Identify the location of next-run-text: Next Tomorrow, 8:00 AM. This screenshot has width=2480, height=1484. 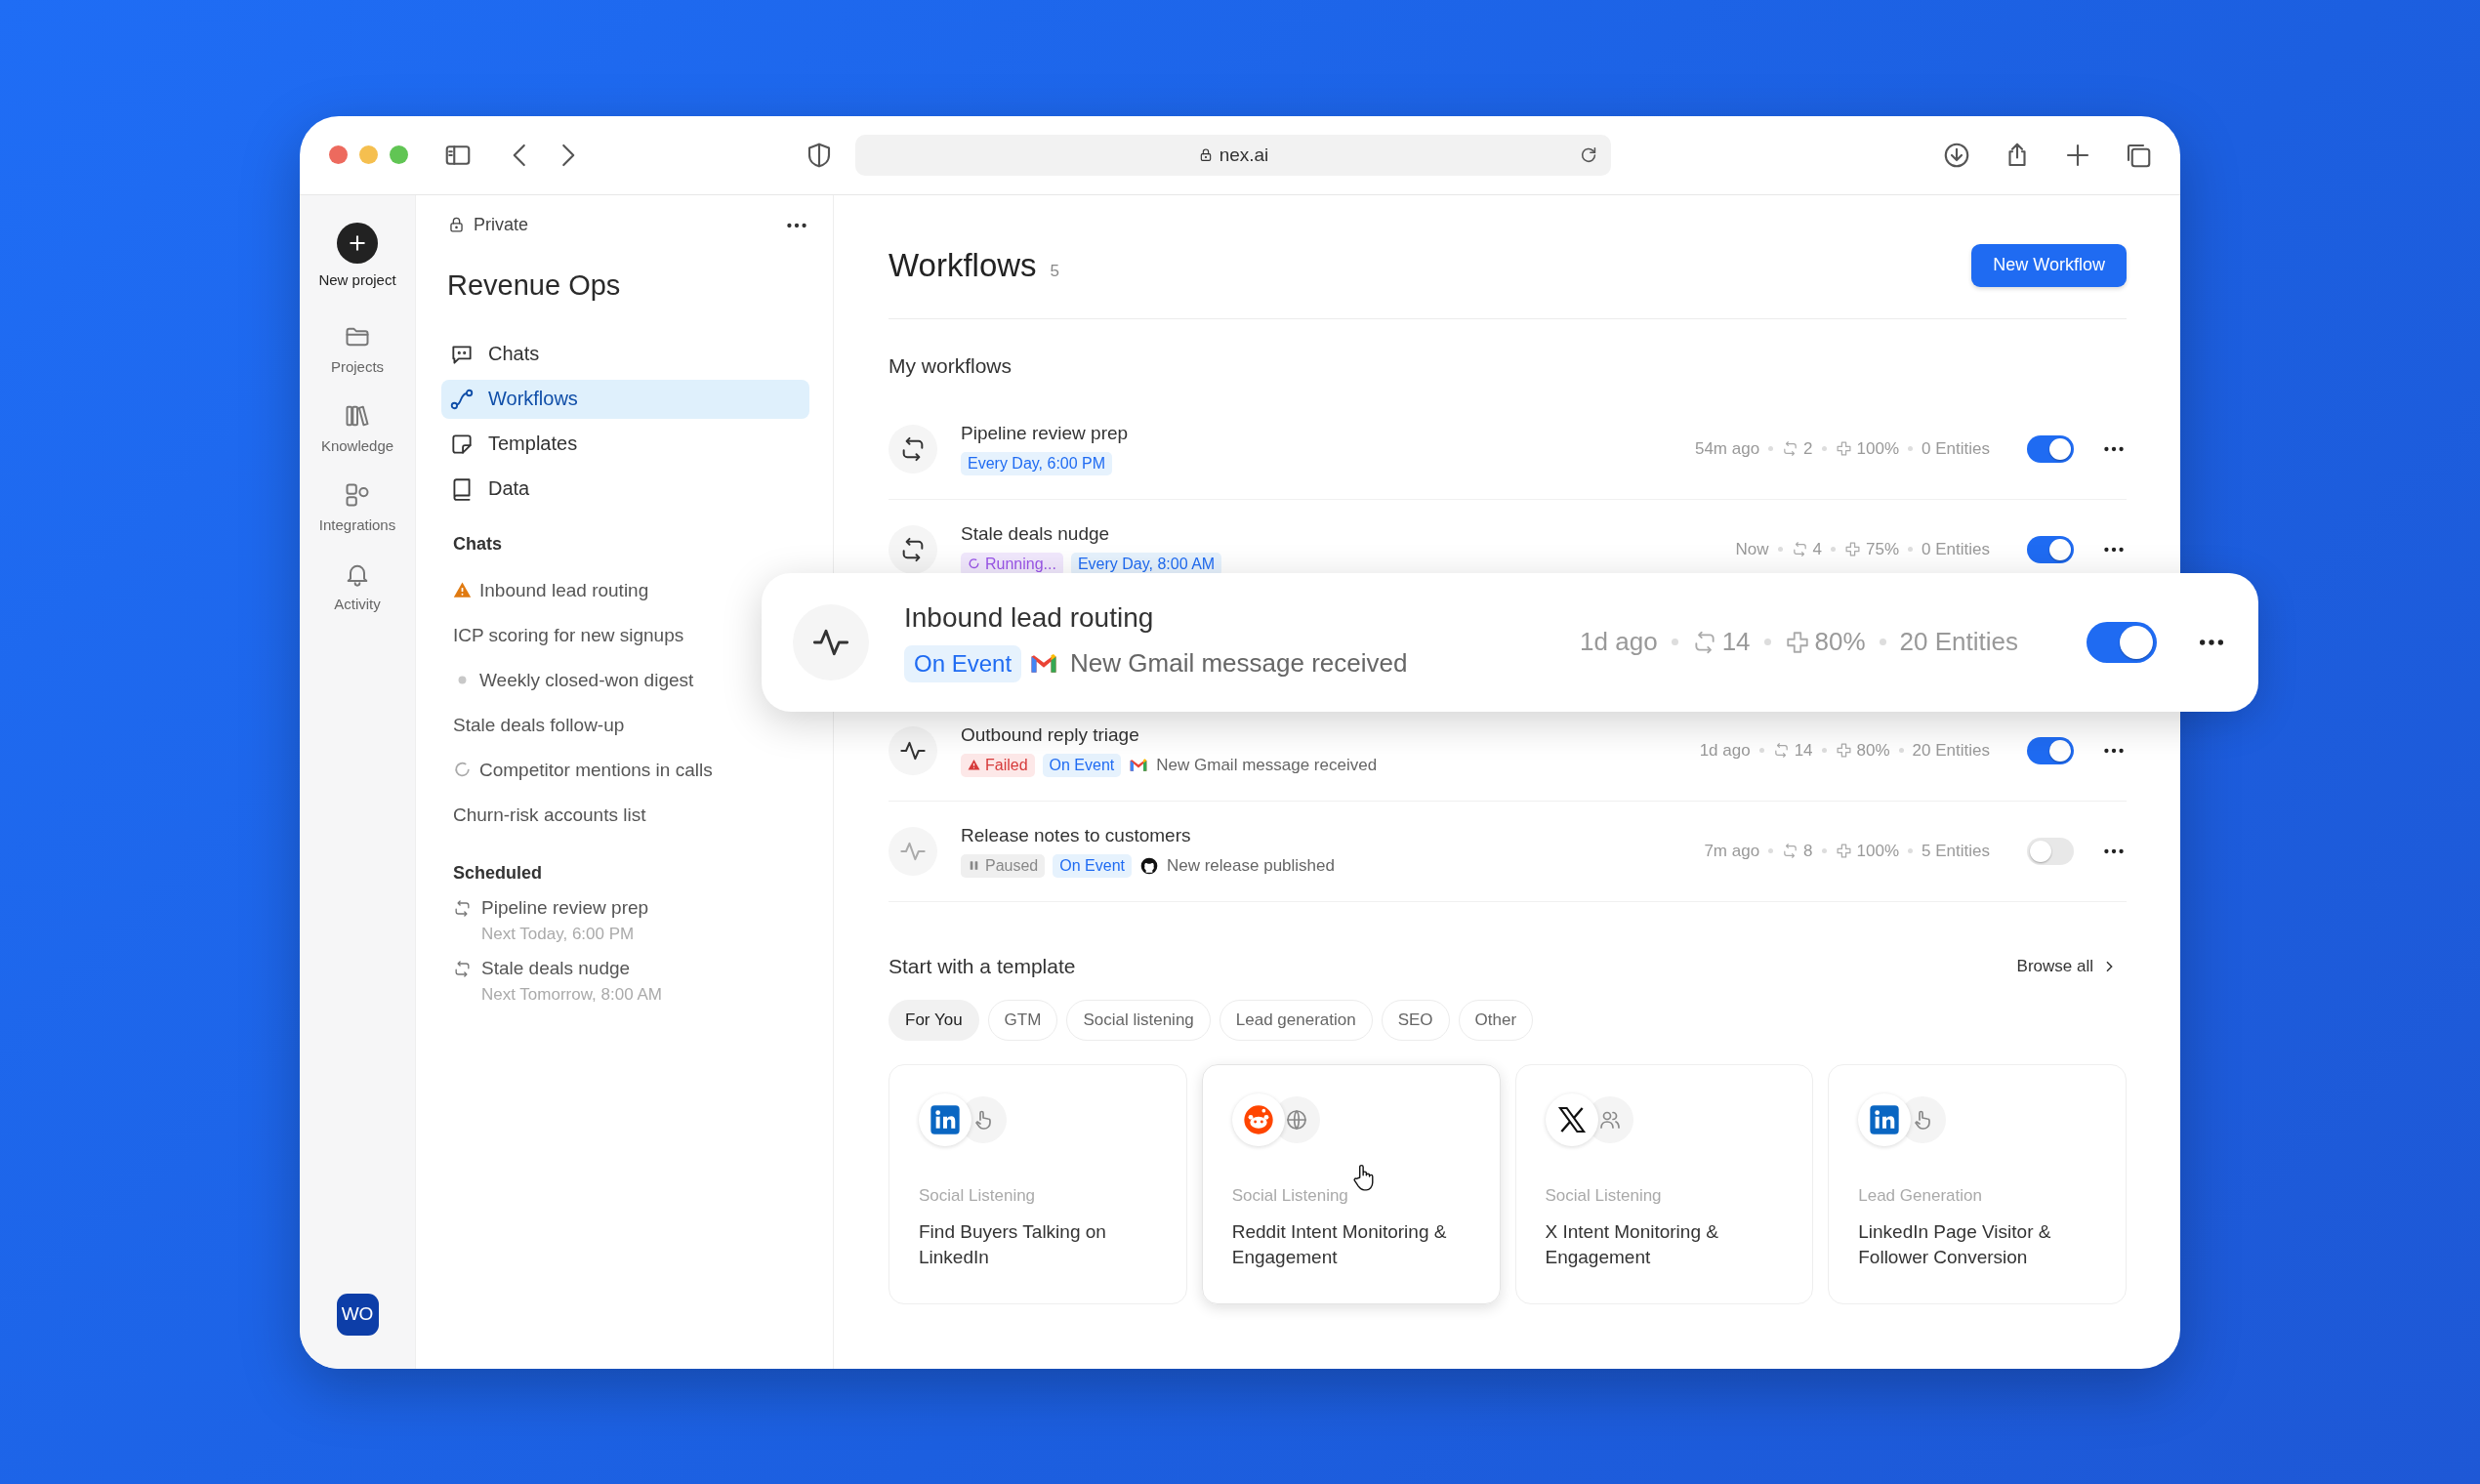
(572, 995).